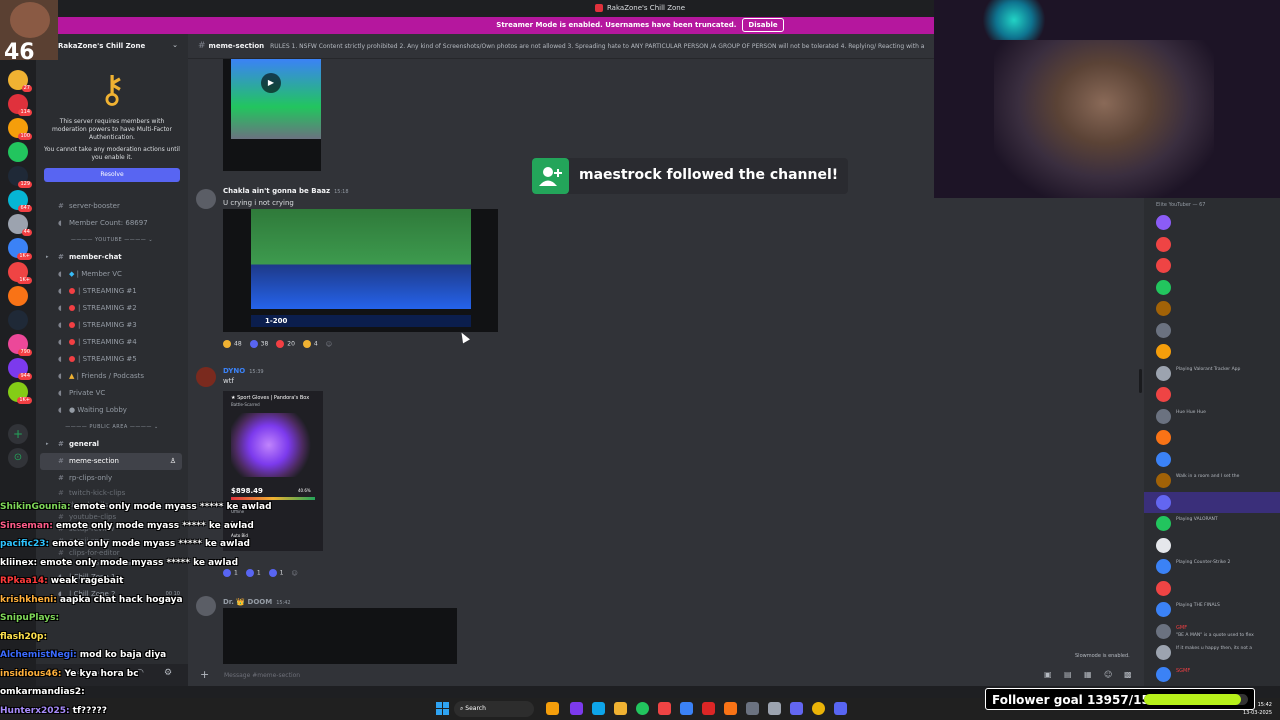 Image resolution: width=1280 pixels, height=720 pixels. Describe the element at coordinates (1048, 674) in the screenshot. I see `gift-icon: ▣` at that location.